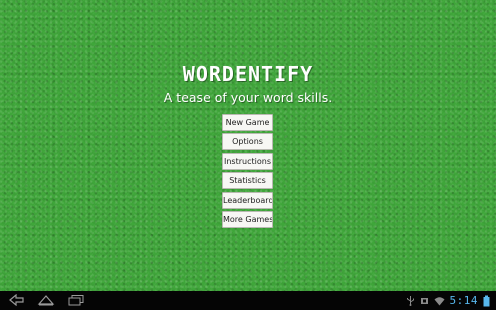 The width and height of the screenshot is (496, 310). I want to click on app-title: WORDENTIFY, so click(248, 74).